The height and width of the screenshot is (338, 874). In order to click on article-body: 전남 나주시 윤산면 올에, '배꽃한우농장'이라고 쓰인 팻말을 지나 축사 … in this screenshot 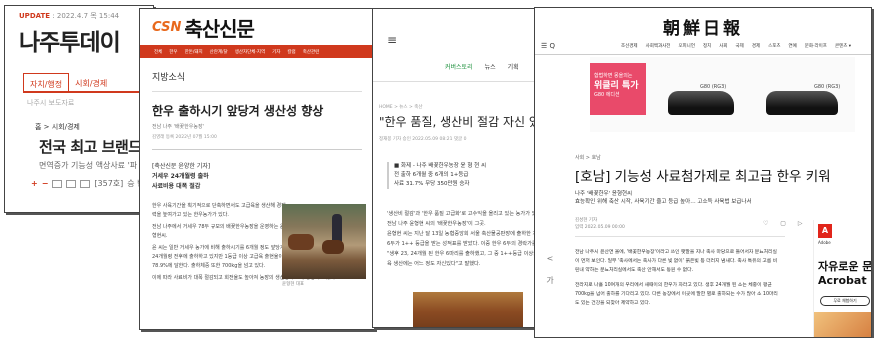, I will do `click(678, 278)`.